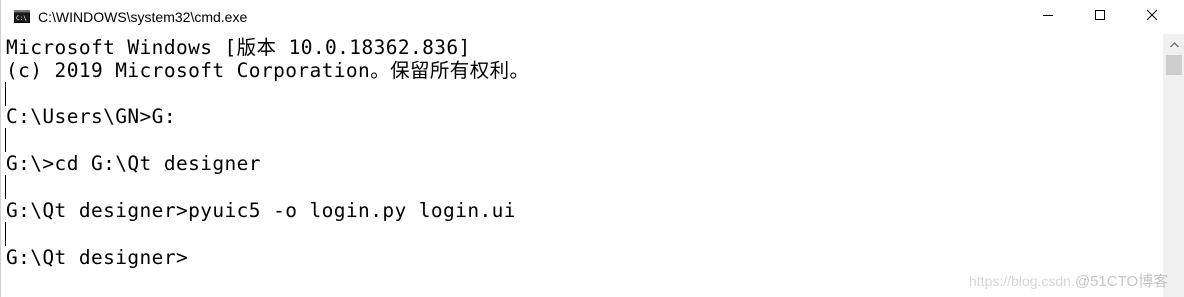  I want to click on svg-text: C:\, so click(21, 18).